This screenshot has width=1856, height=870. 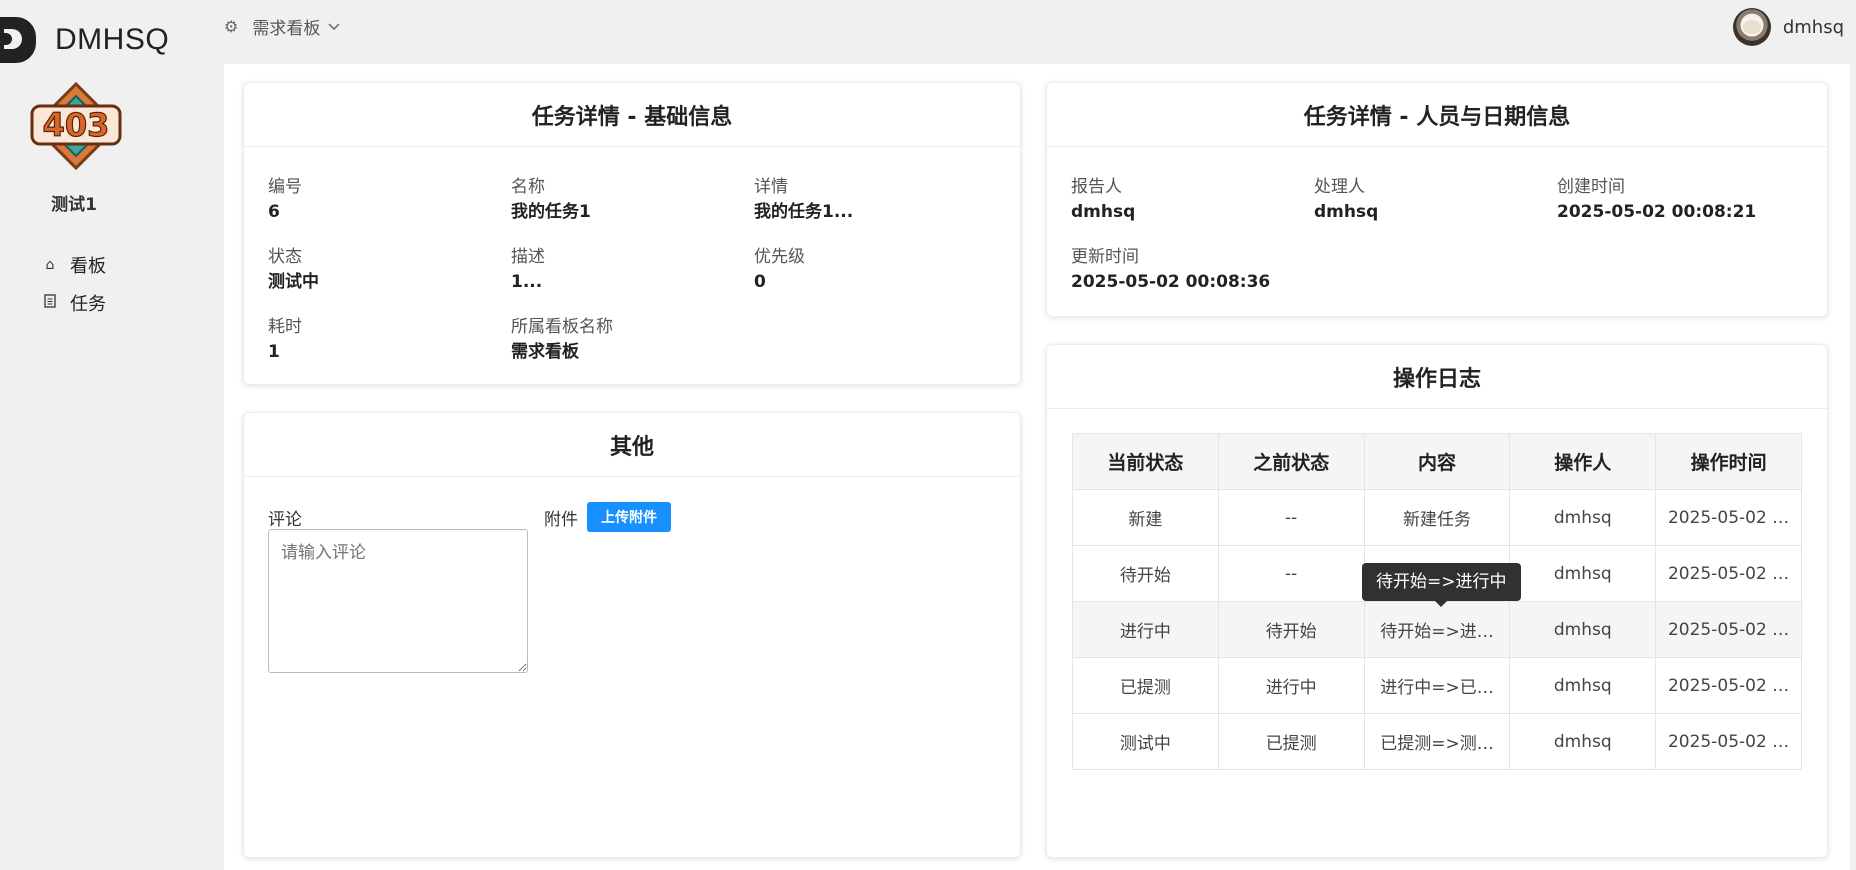 What do you see at coordinates (632, 575) in the screenshot?
I see `other-body: 评论 附件 上传附件` at bounding box center [632, 575].